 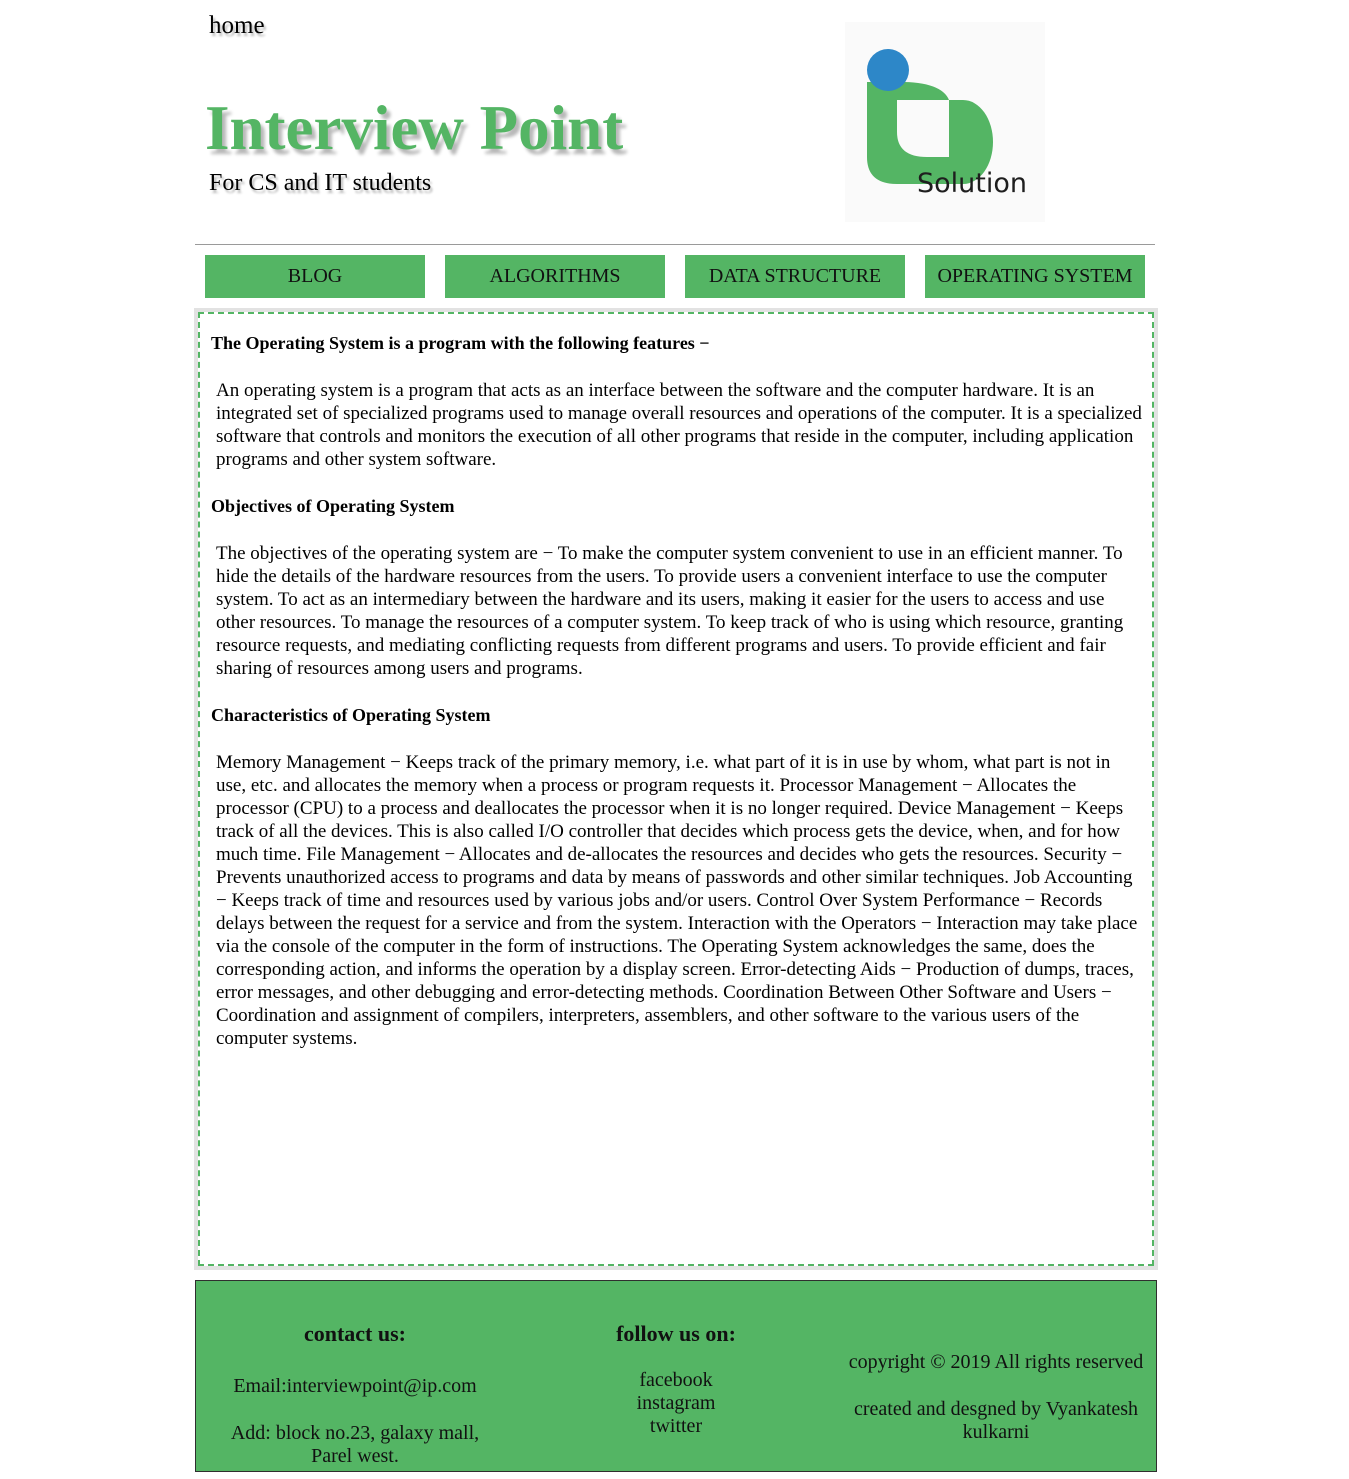 What do you see at coordinates (795, 276) in the screenshot?
I see `nav-data-structure-button: DATA STRUCTURE` at bounding box center [795, 276].